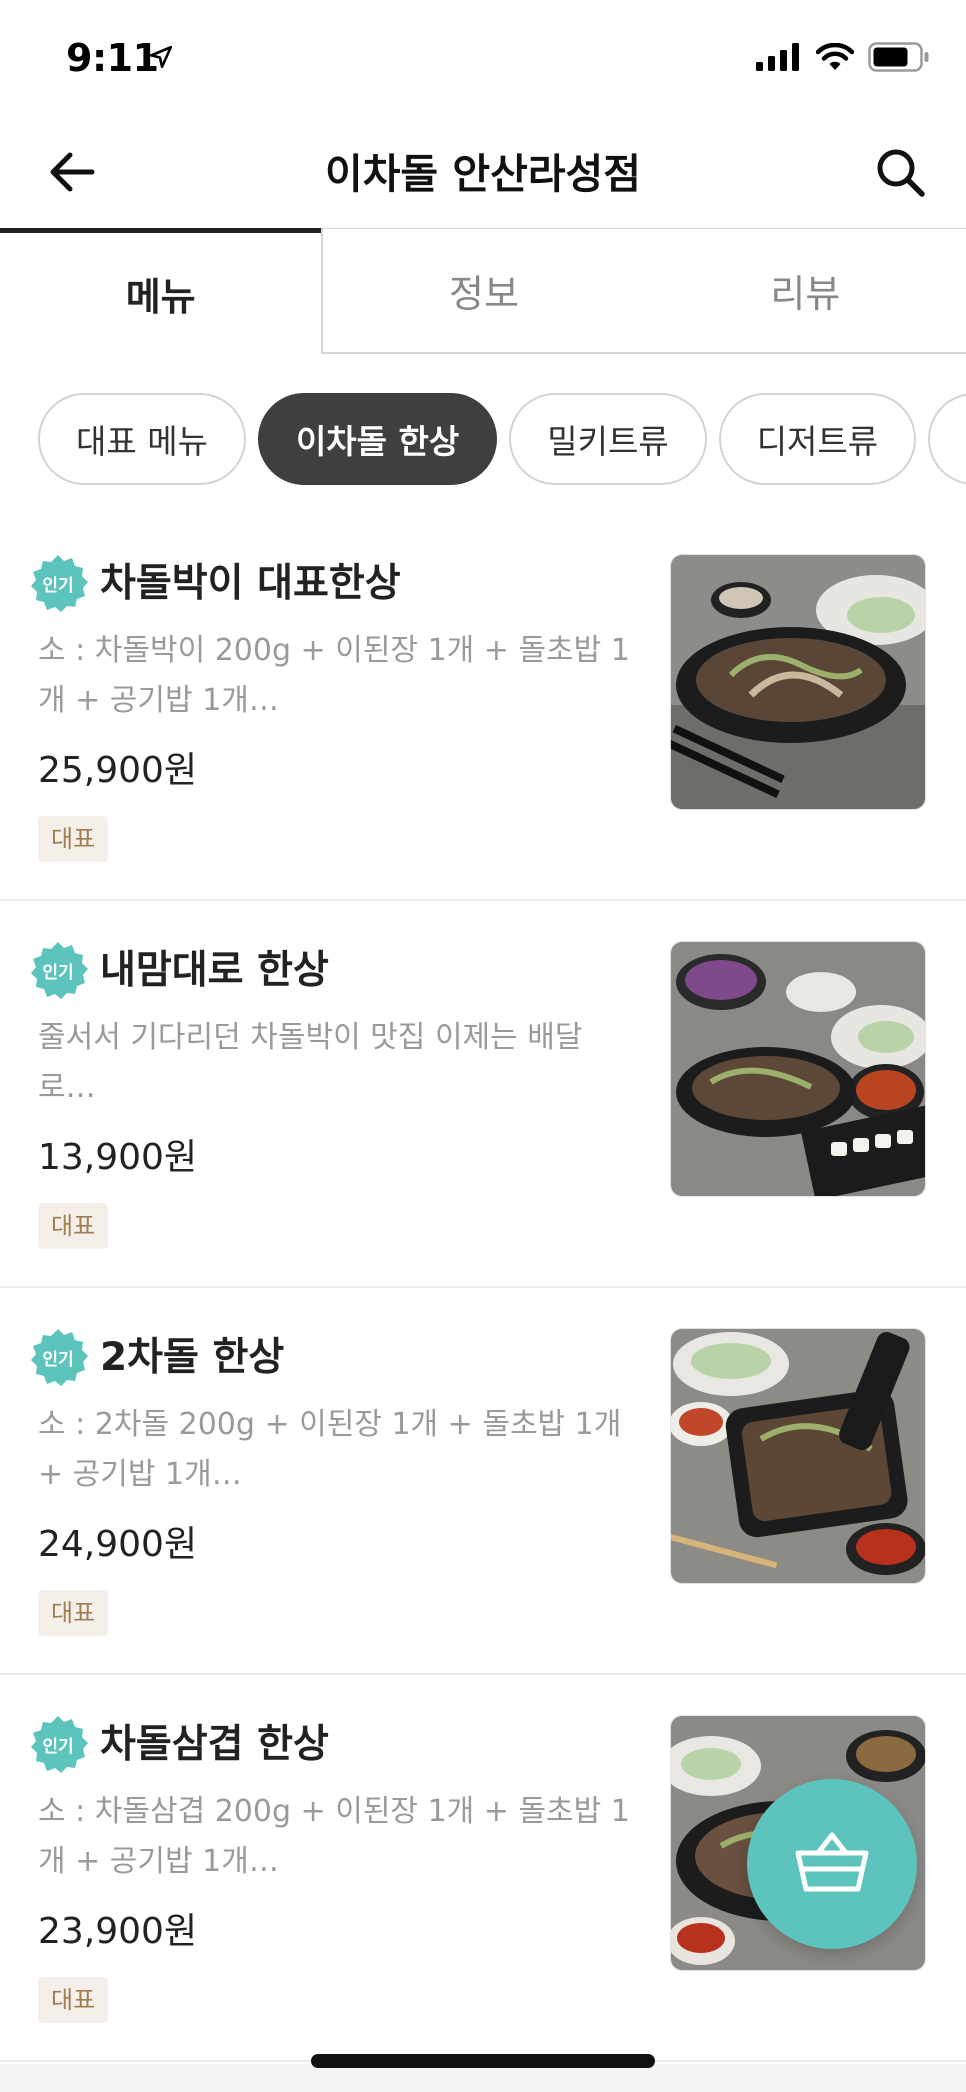 Image resolution: width=966 pixels, height=2092 pixels. Describe the element at coordinates (112, 58) in the screenshot. I see `status-time: 9:11` at that location.